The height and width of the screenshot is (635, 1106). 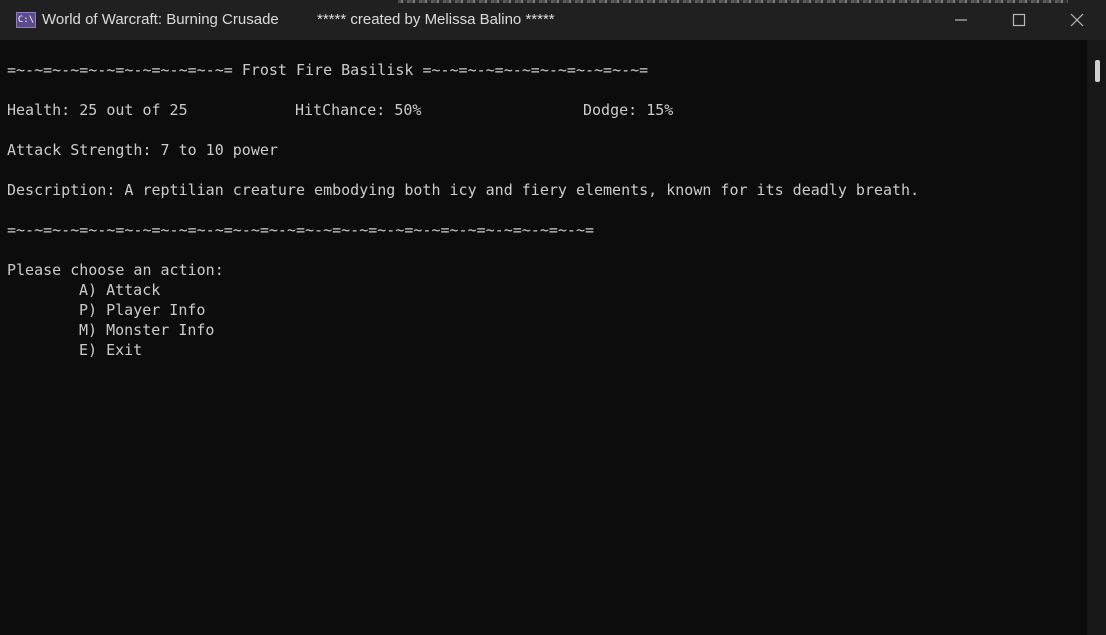 I want to click on window-title: World of Warcraft: Burning Crusade, so click(x=160, y=19).